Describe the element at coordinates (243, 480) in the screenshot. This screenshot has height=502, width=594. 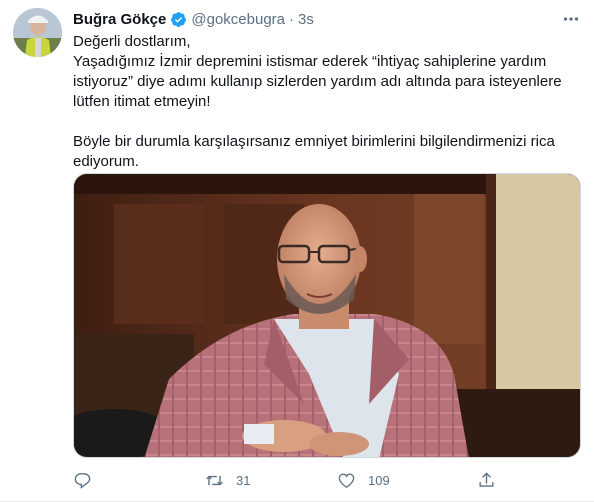
I see `retweet-count: 31` at that location.